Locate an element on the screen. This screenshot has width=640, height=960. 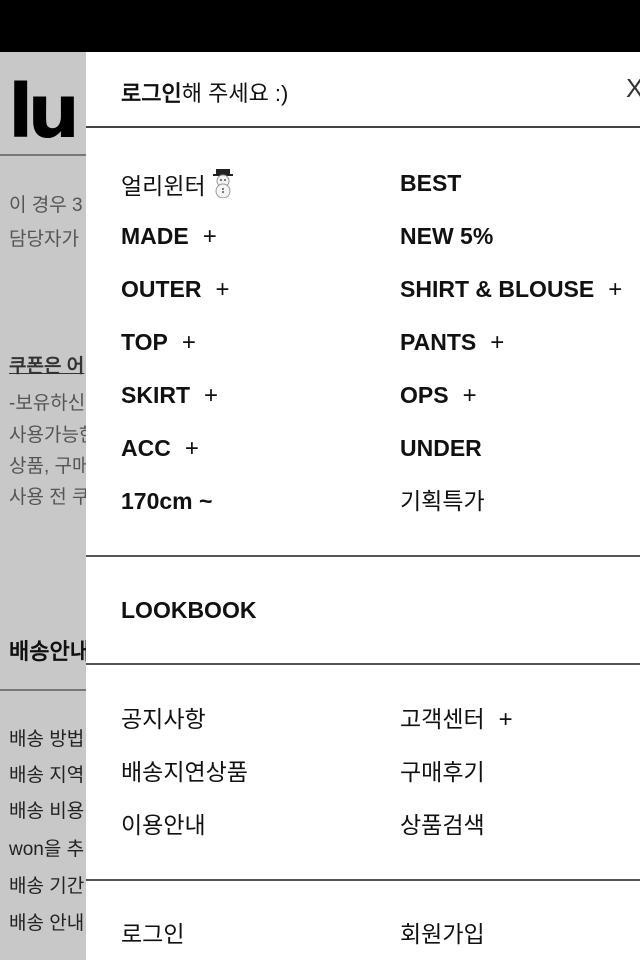
menu-item-reviews: 구매후기 is located at coordinates (442, 772).